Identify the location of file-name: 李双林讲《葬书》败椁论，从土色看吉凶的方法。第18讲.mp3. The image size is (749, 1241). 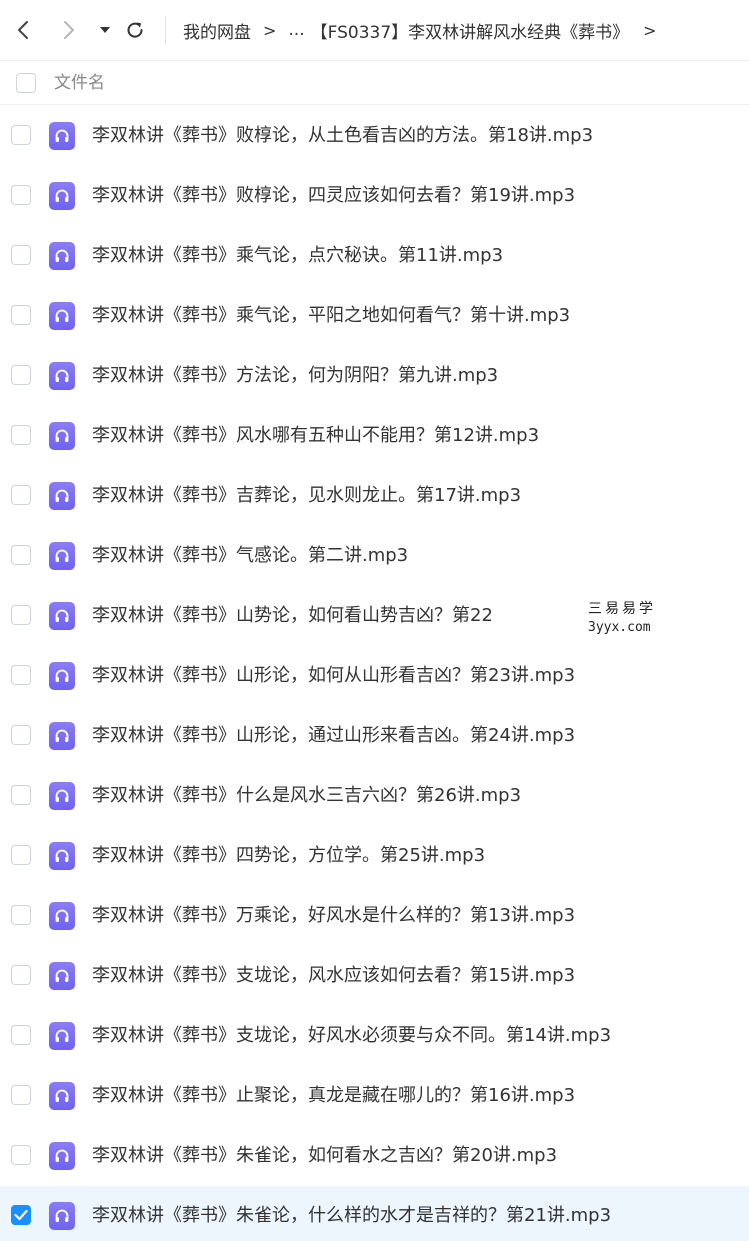
(342, 136).